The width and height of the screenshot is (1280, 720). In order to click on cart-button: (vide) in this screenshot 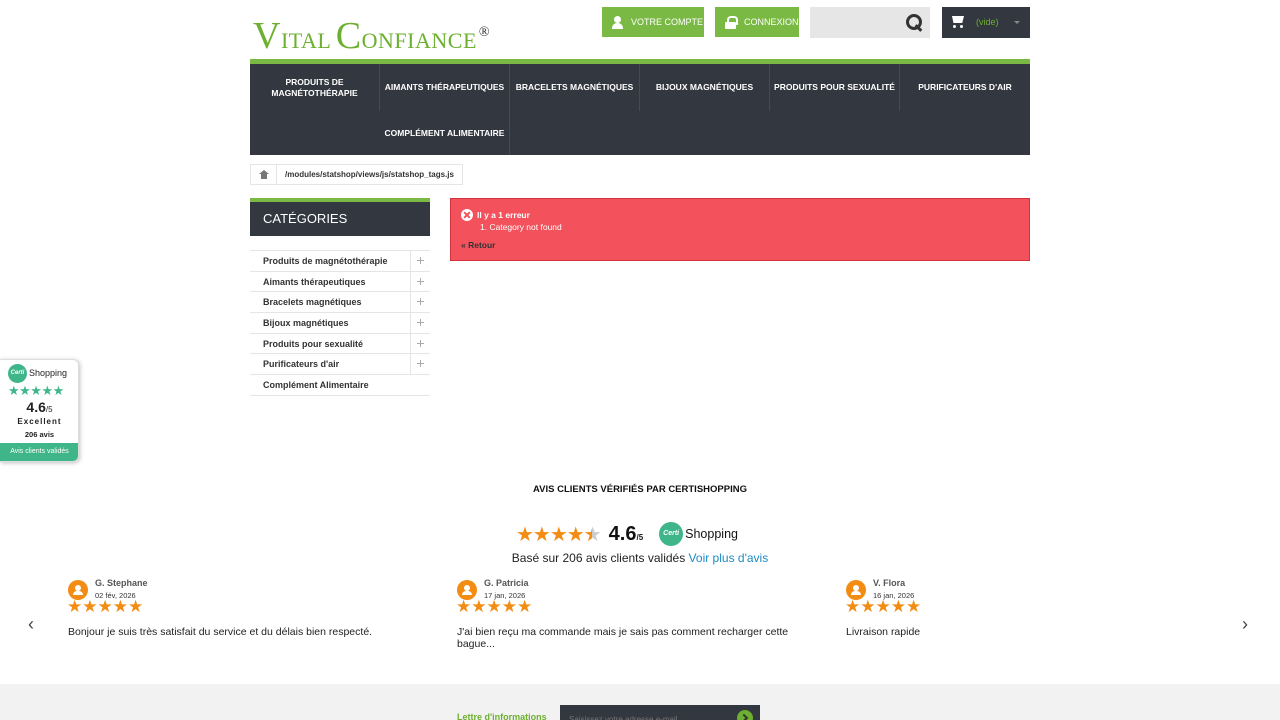, I will do `click(986, 22)`.